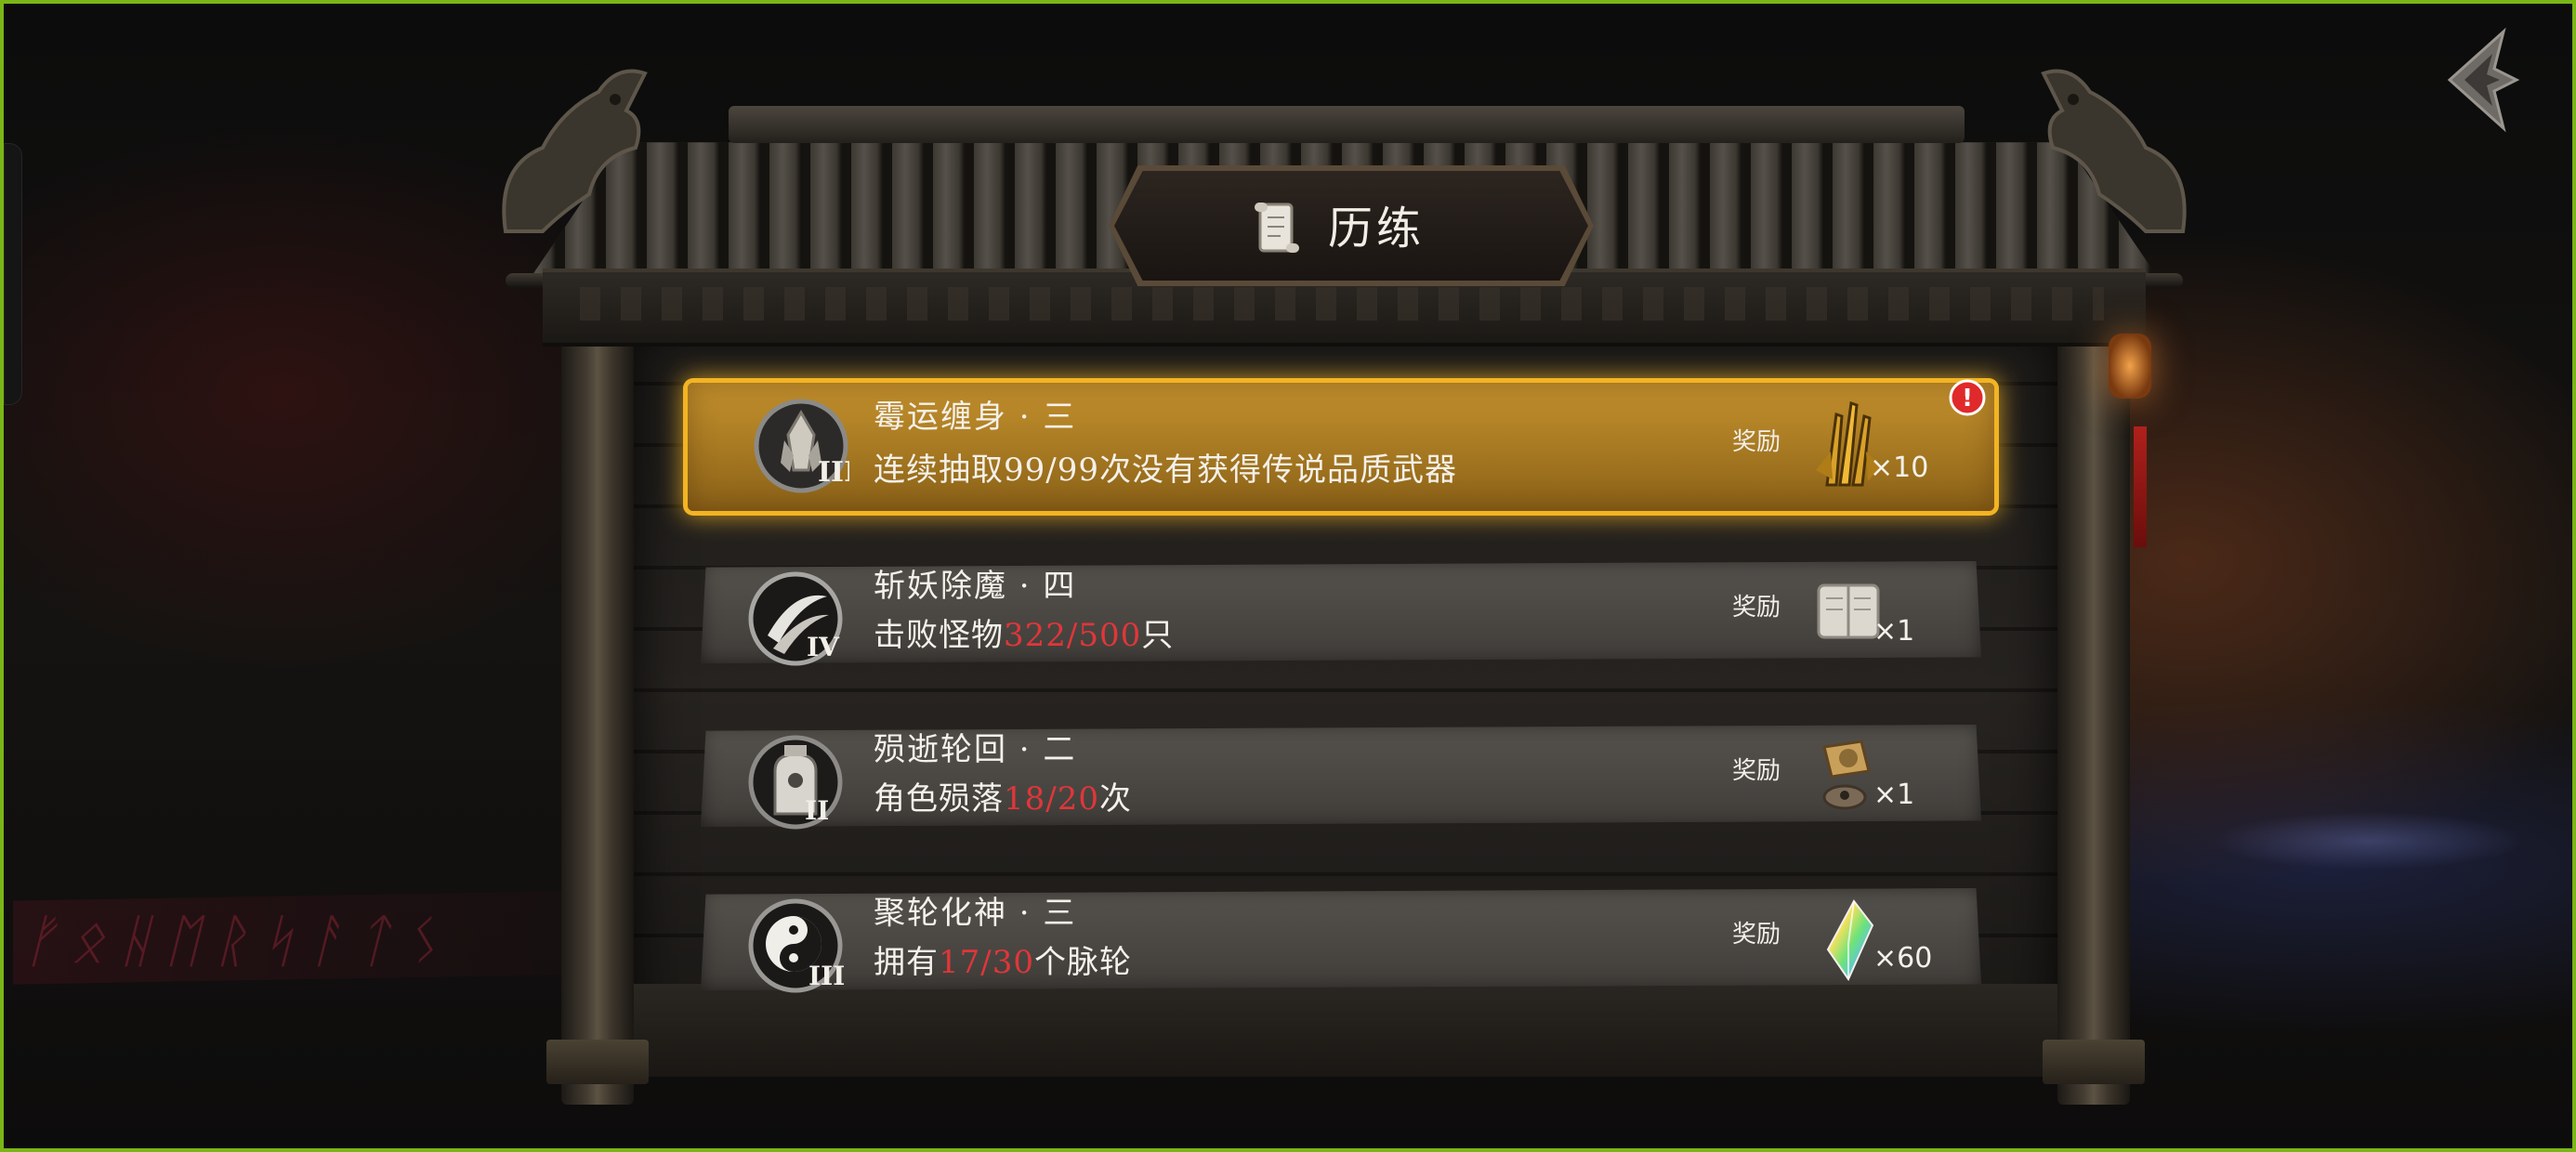  I want to click on left-pillar-base, so click(597, 1062).